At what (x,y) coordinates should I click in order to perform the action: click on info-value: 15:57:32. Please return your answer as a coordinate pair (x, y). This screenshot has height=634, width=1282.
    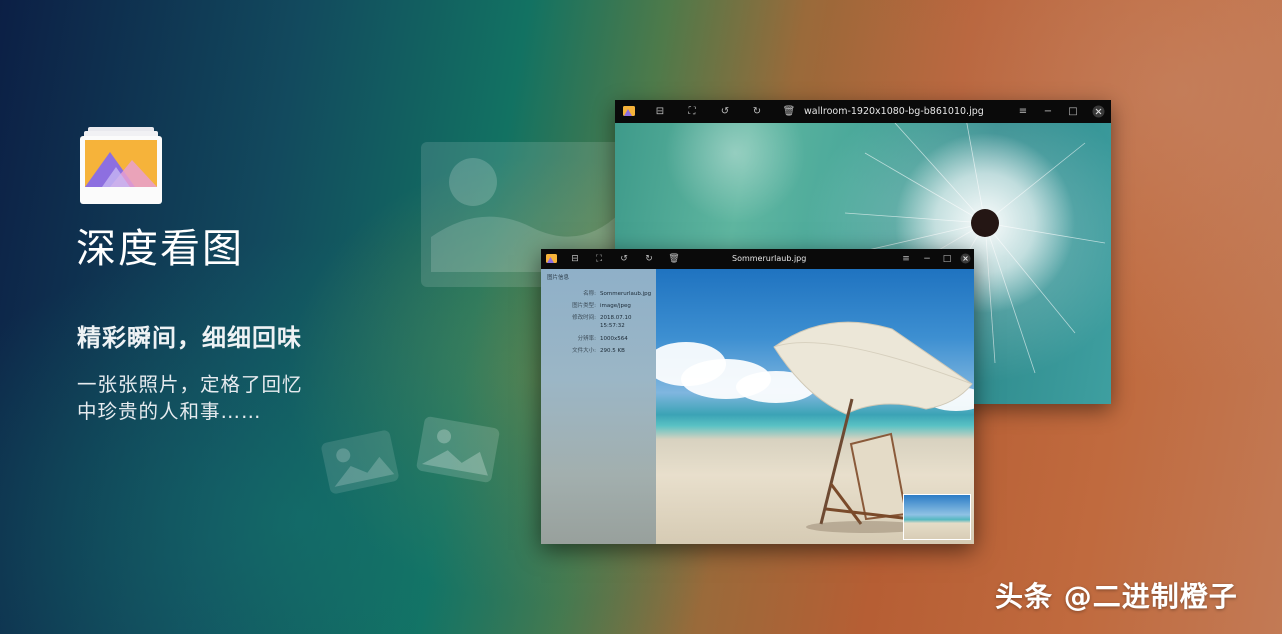
    Looking at the image, I should click on (612, 326).